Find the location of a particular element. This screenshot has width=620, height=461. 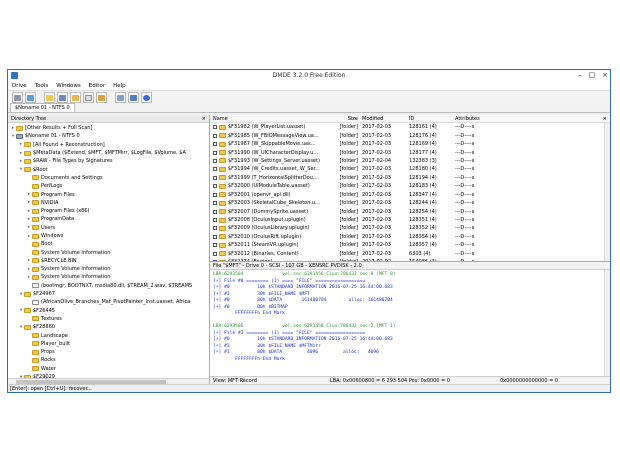

tree-item: ▸ ProgramData is located at coordinates (108, 219).